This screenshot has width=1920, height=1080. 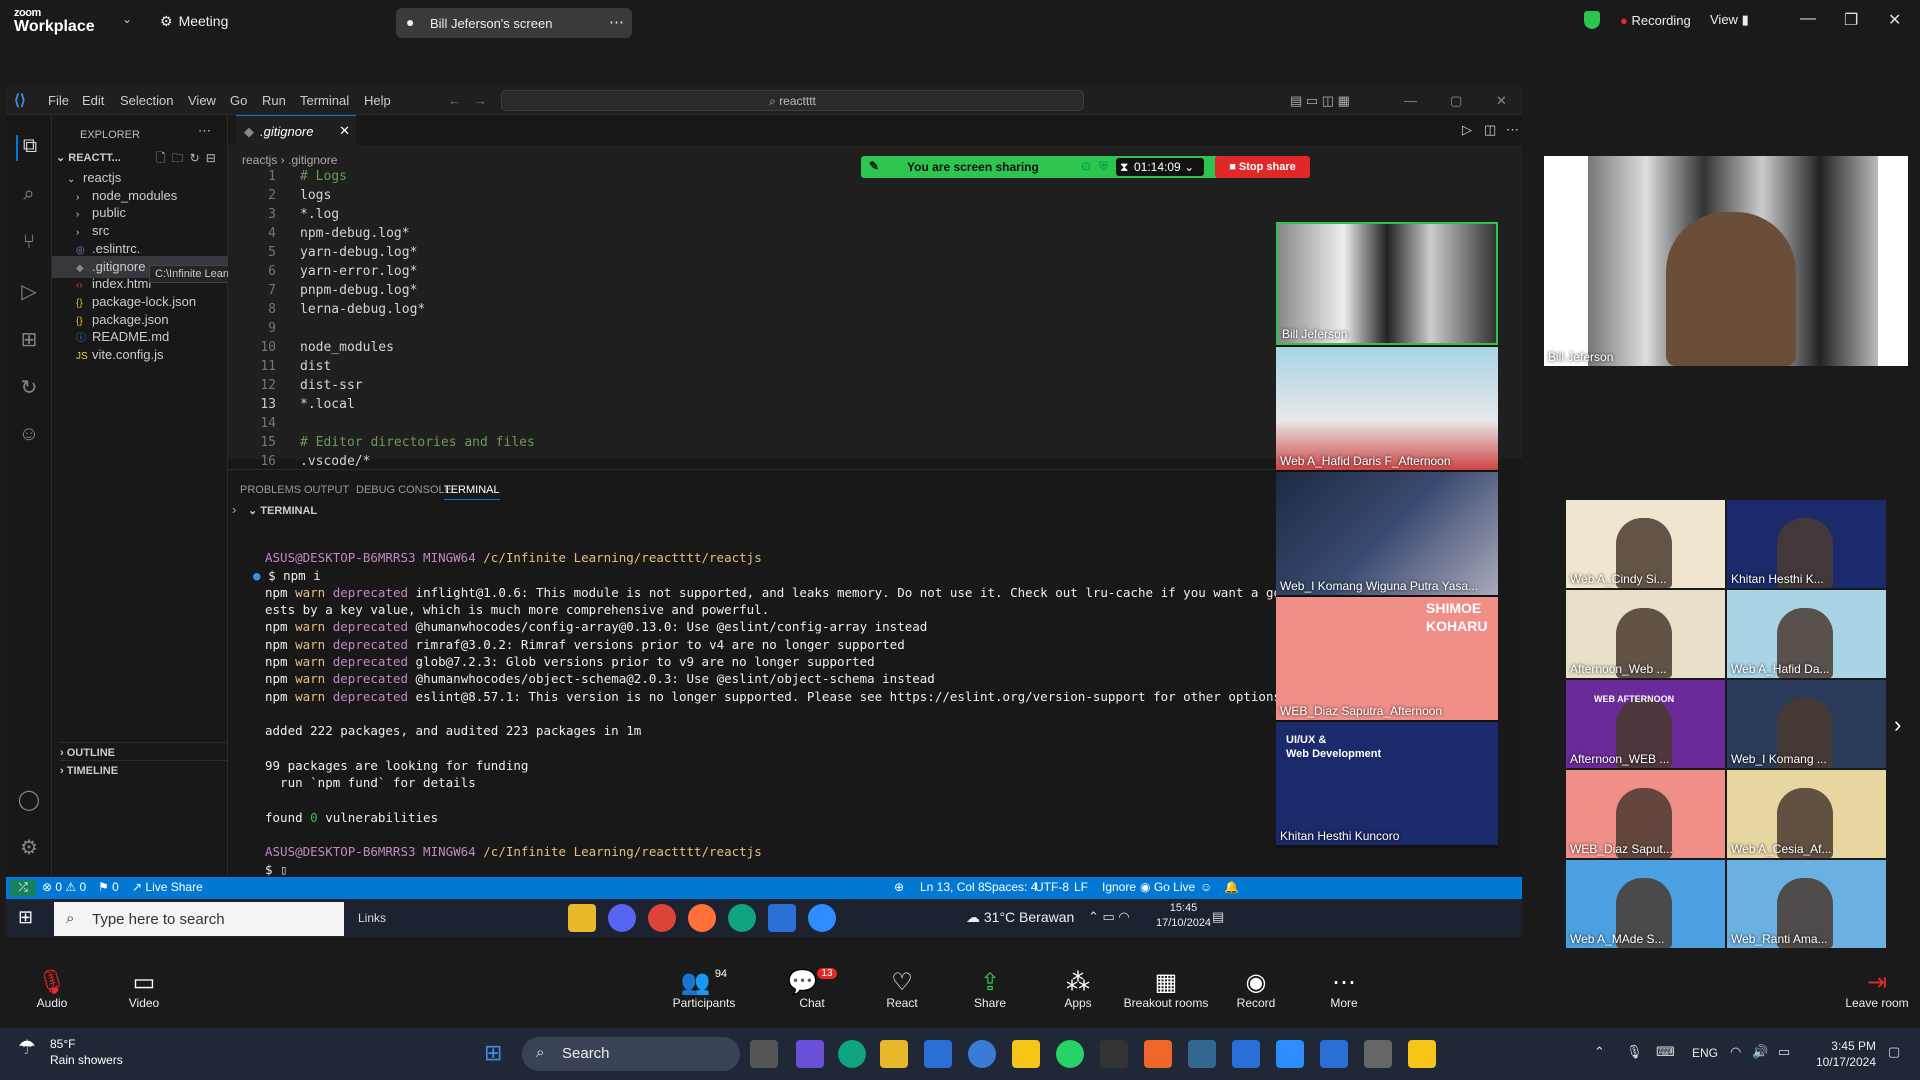 I want to click on taskbar-search: ⌕ Type here to search, so click(x=199, y=919).